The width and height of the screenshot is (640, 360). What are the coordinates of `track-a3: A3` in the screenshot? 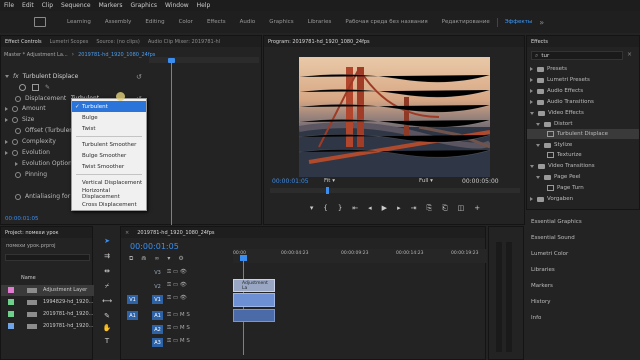 It's located at (157, 342).